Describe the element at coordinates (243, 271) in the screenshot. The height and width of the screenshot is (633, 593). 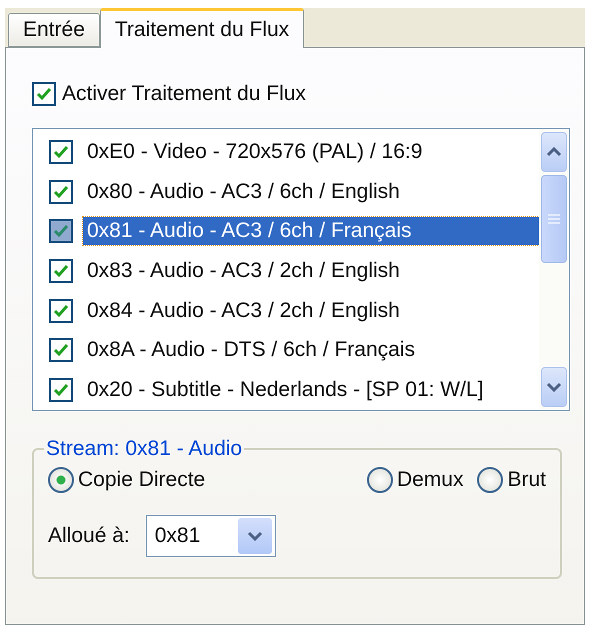
I see `list-item: 0x83 - Audio - AC3 / 2ch / English` at that location.